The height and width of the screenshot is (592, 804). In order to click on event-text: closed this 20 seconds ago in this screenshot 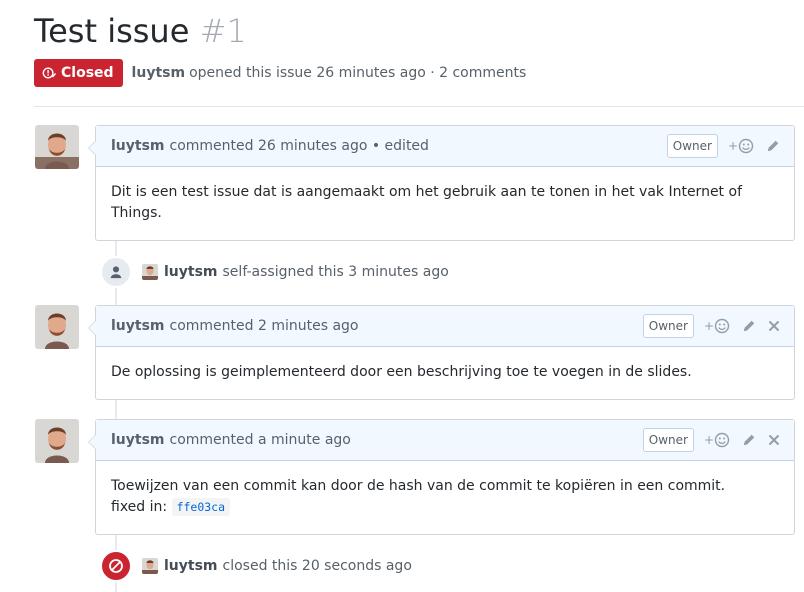, I will do `click(317, 566)`.